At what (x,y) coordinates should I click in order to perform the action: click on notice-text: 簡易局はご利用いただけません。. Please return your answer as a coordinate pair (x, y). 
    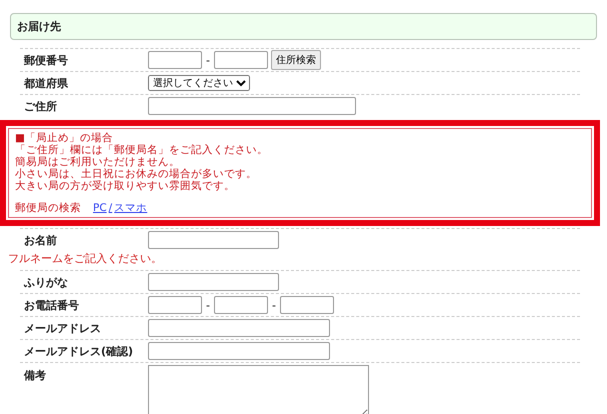
    Looking at the image, I should click on (98, 162).